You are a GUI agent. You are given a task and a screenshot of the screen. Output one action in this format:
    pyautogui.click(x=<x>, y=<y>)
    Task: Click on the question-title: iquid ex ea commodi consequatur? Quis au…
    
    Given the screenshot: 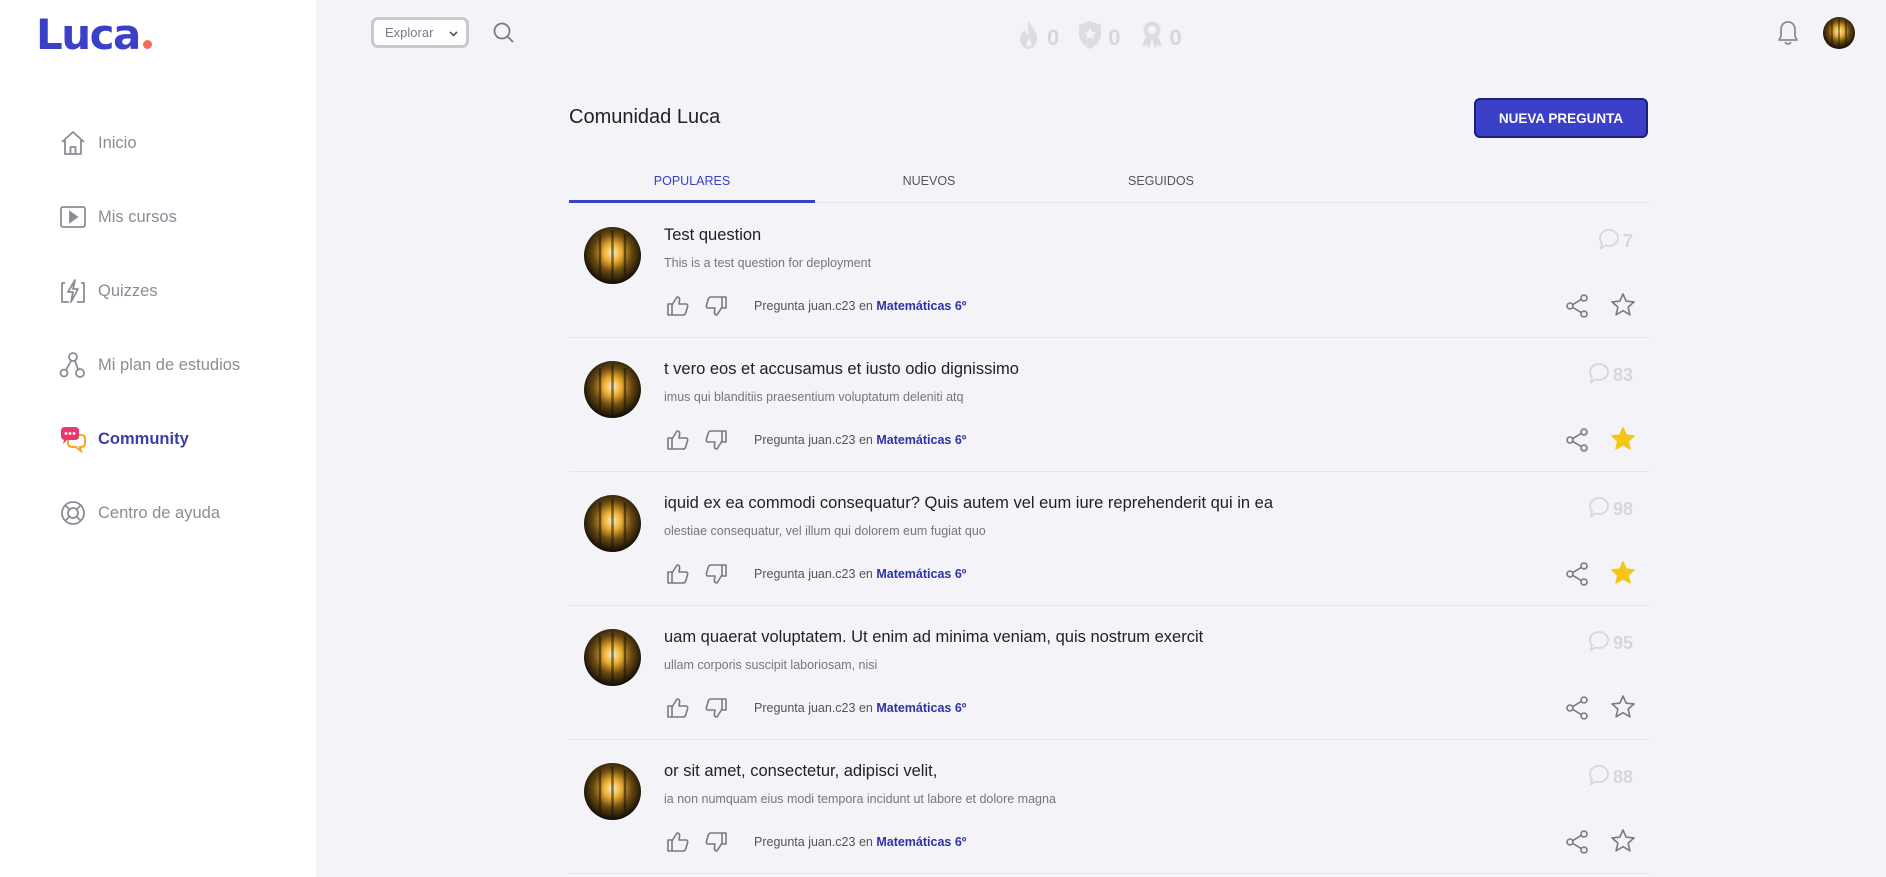 What is the action you would take?
    pyautogui.click(x=968, y=503)
    